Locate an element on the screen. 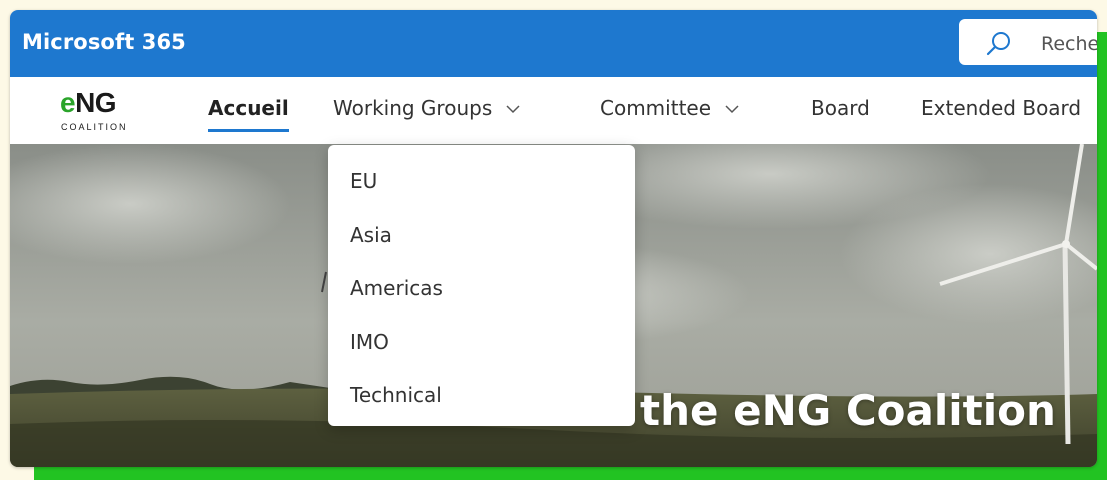  nav-item-extended-board: Extended Board is located at coordinates (1001, 108).